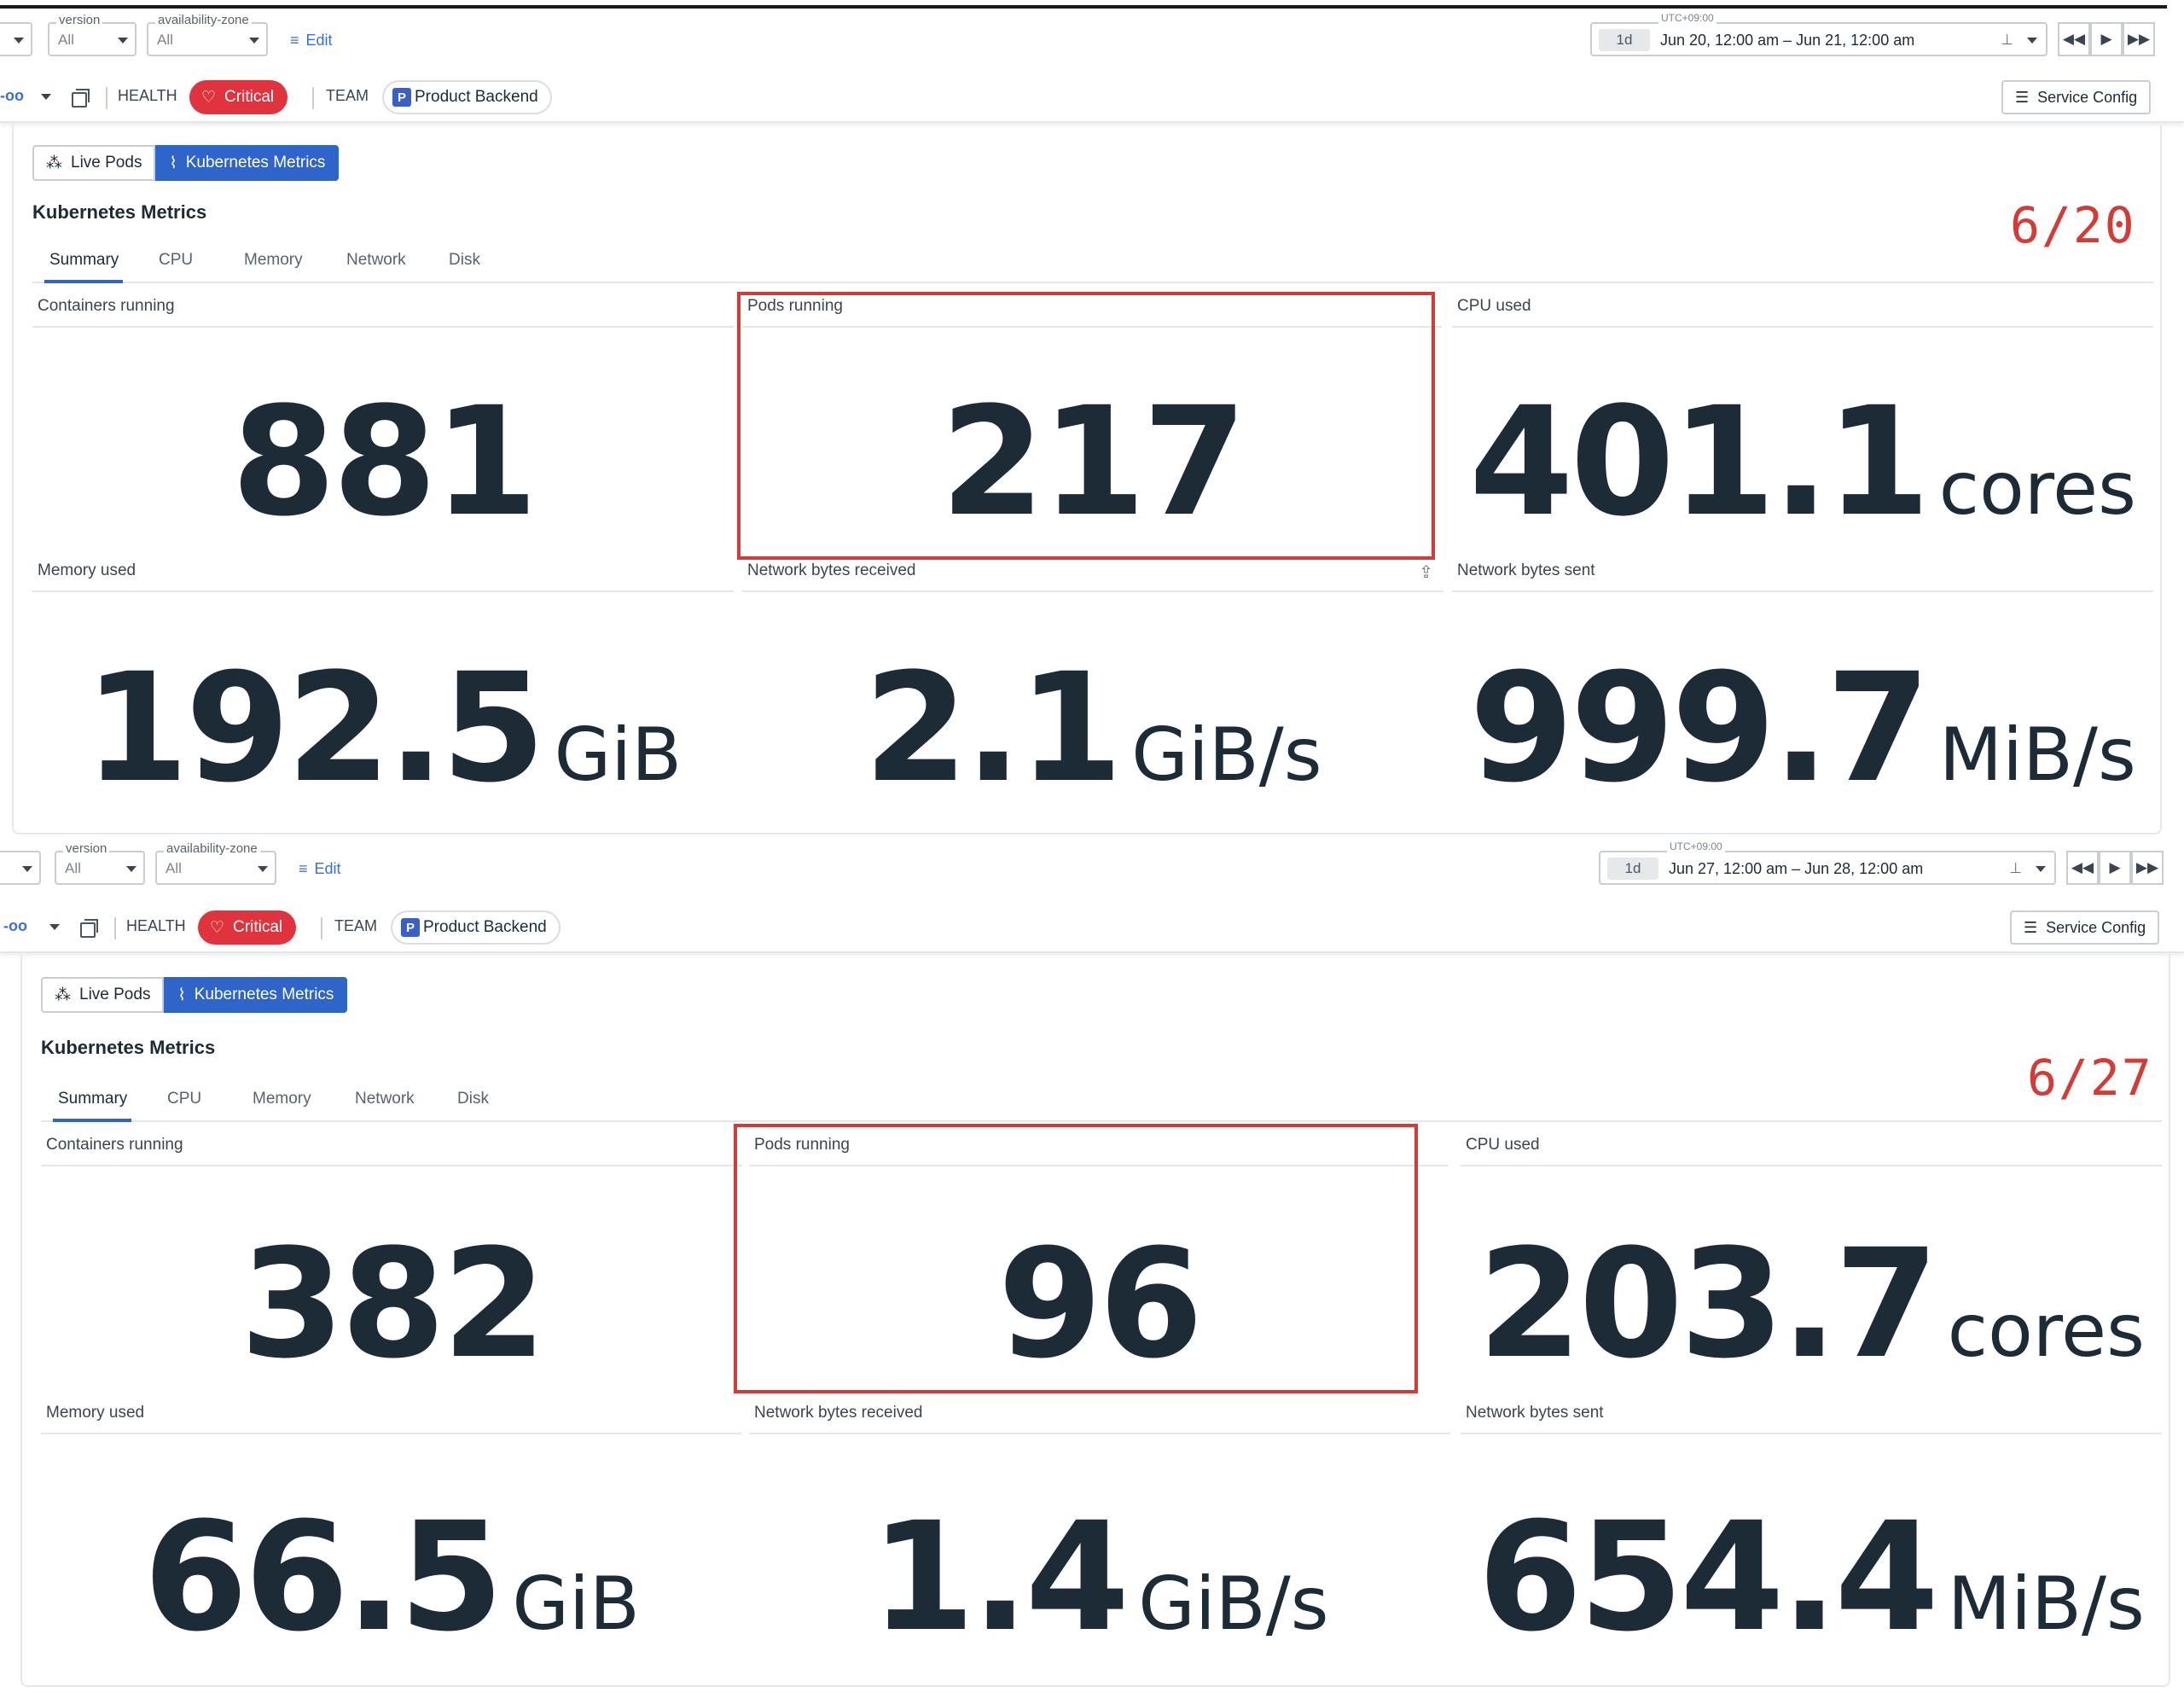  I want to click on availability-zone-filter-label: availability-zone, so click(212, 849).